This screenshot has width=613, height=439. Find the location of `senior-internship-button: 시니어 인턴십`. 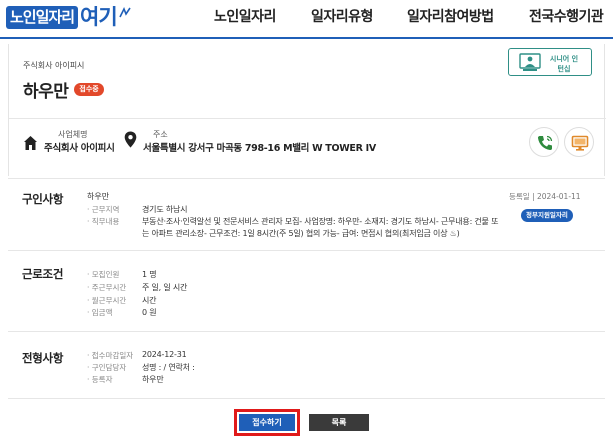

senior-internship-button: 시니어 인턴십 is located at coordinates (550, 62).